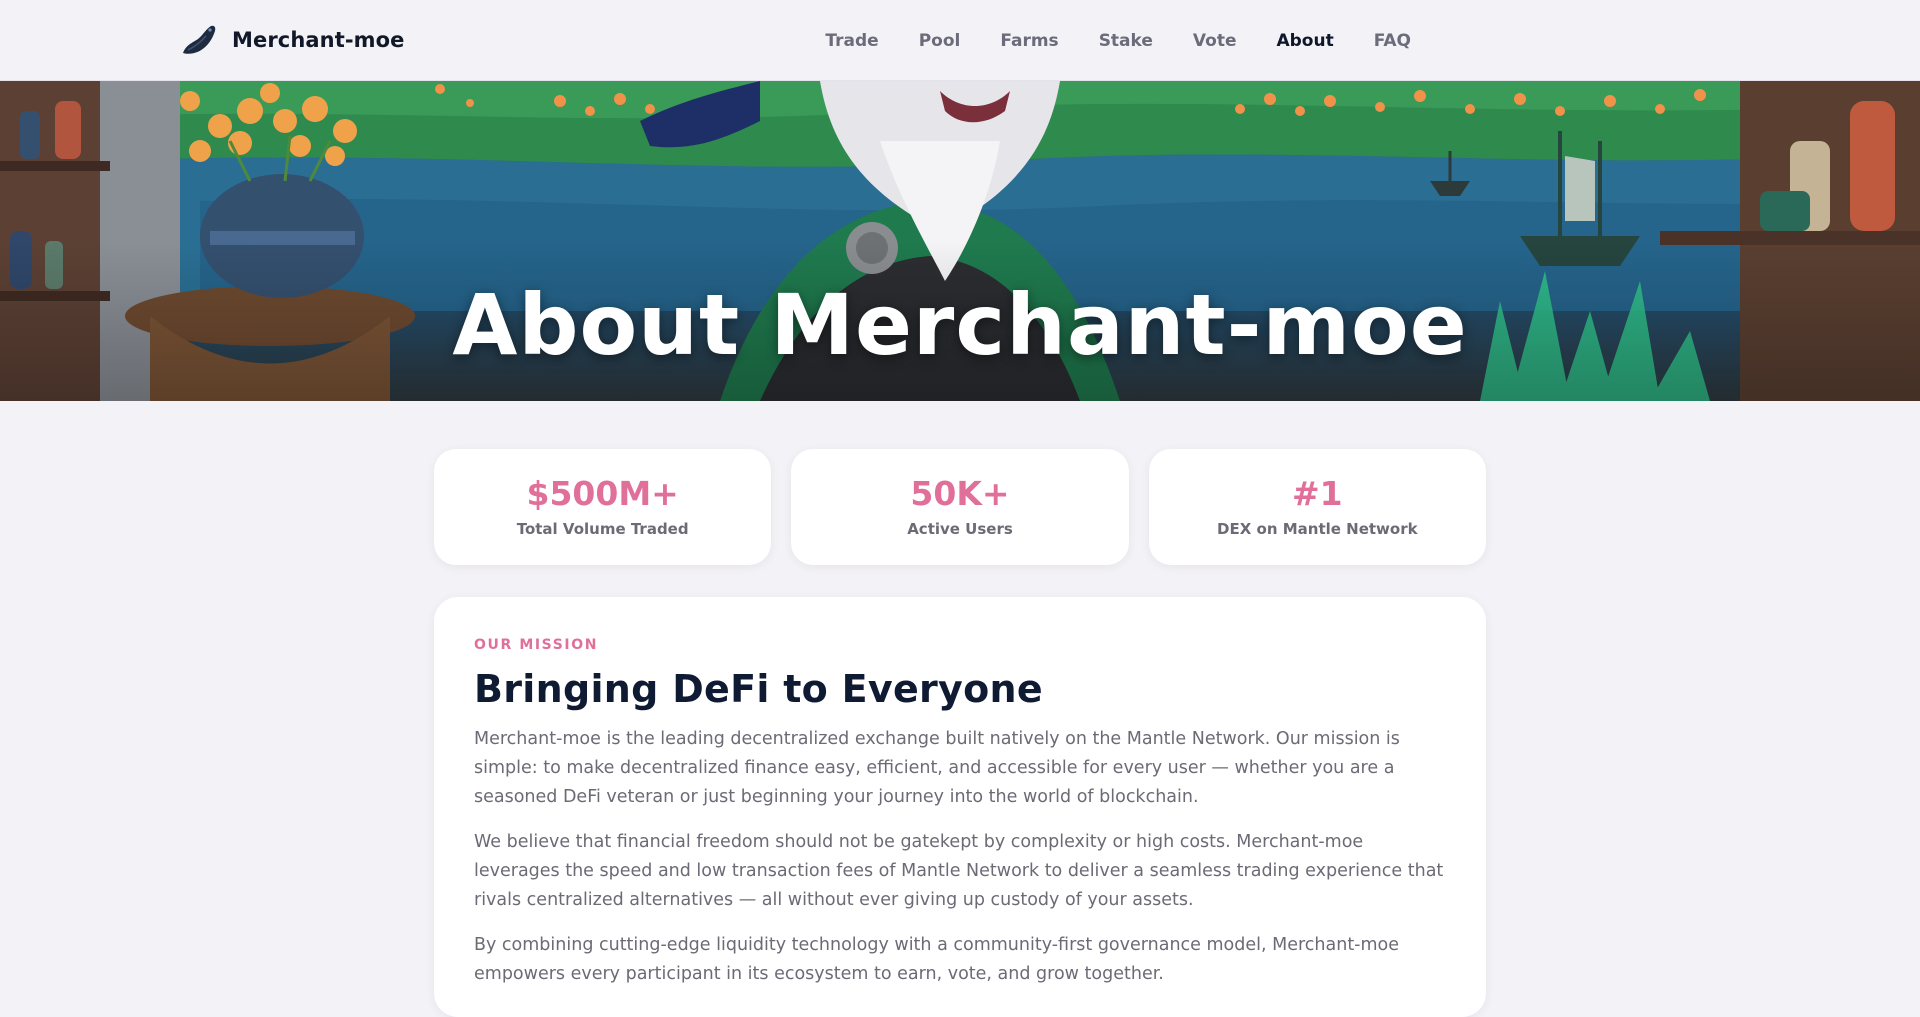 This screenshot has width=1920, height=1017. Describe the element at coordinates (851, 41) in the screenshot. I see `nav-link-trade: Trade` at that location.